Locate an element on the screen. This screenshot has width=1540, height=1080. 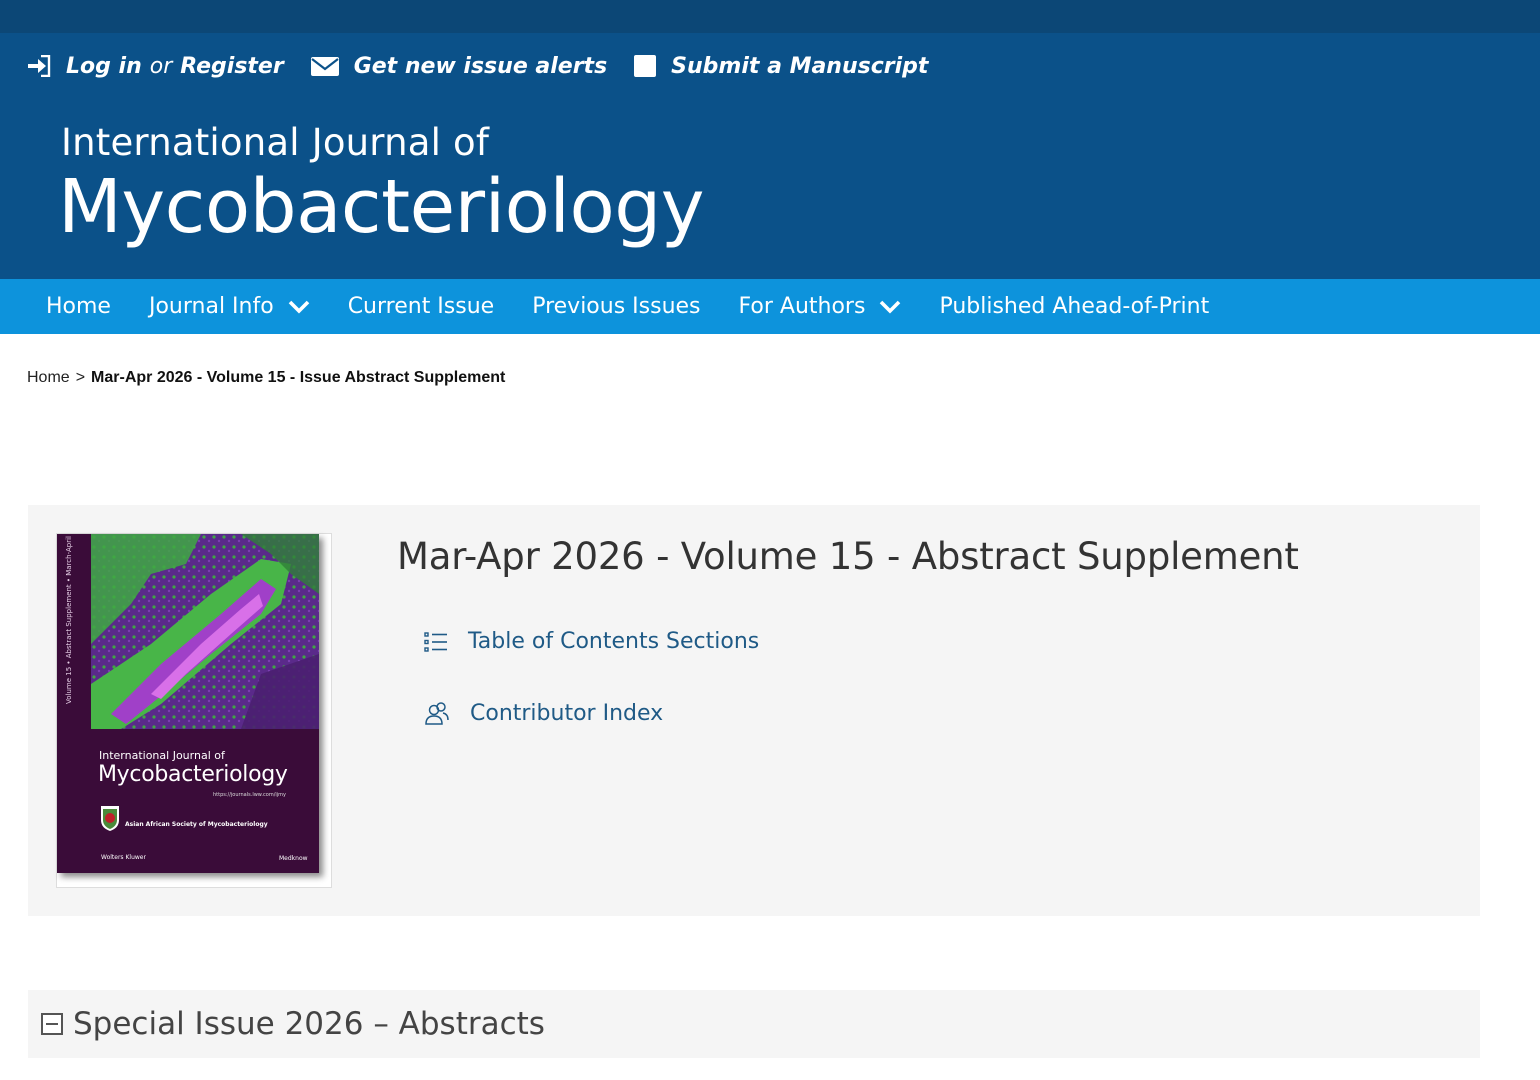
cover-micrograph is located at coordinates (205, 631).